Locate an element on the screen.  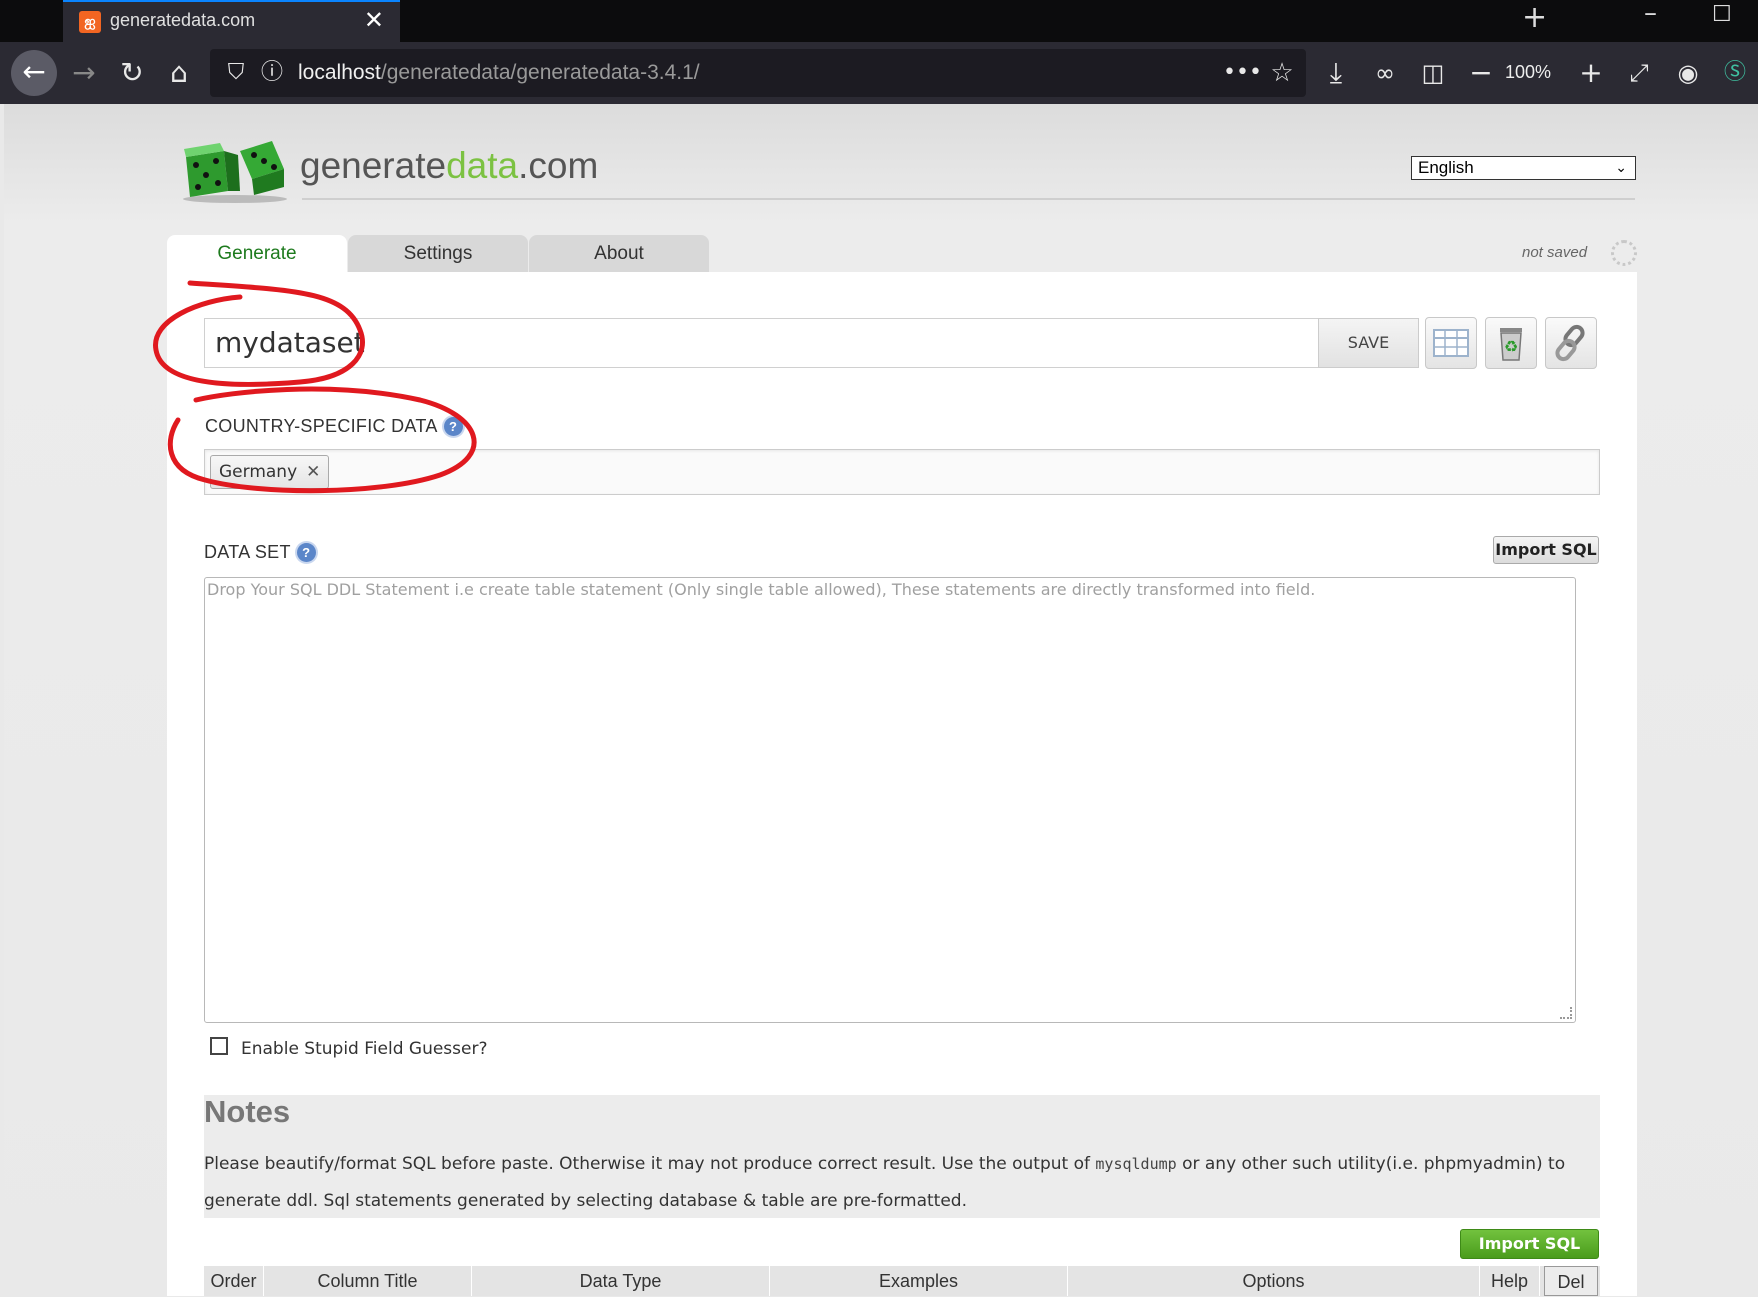
share-link-button is located at coordinates (1571, 343).